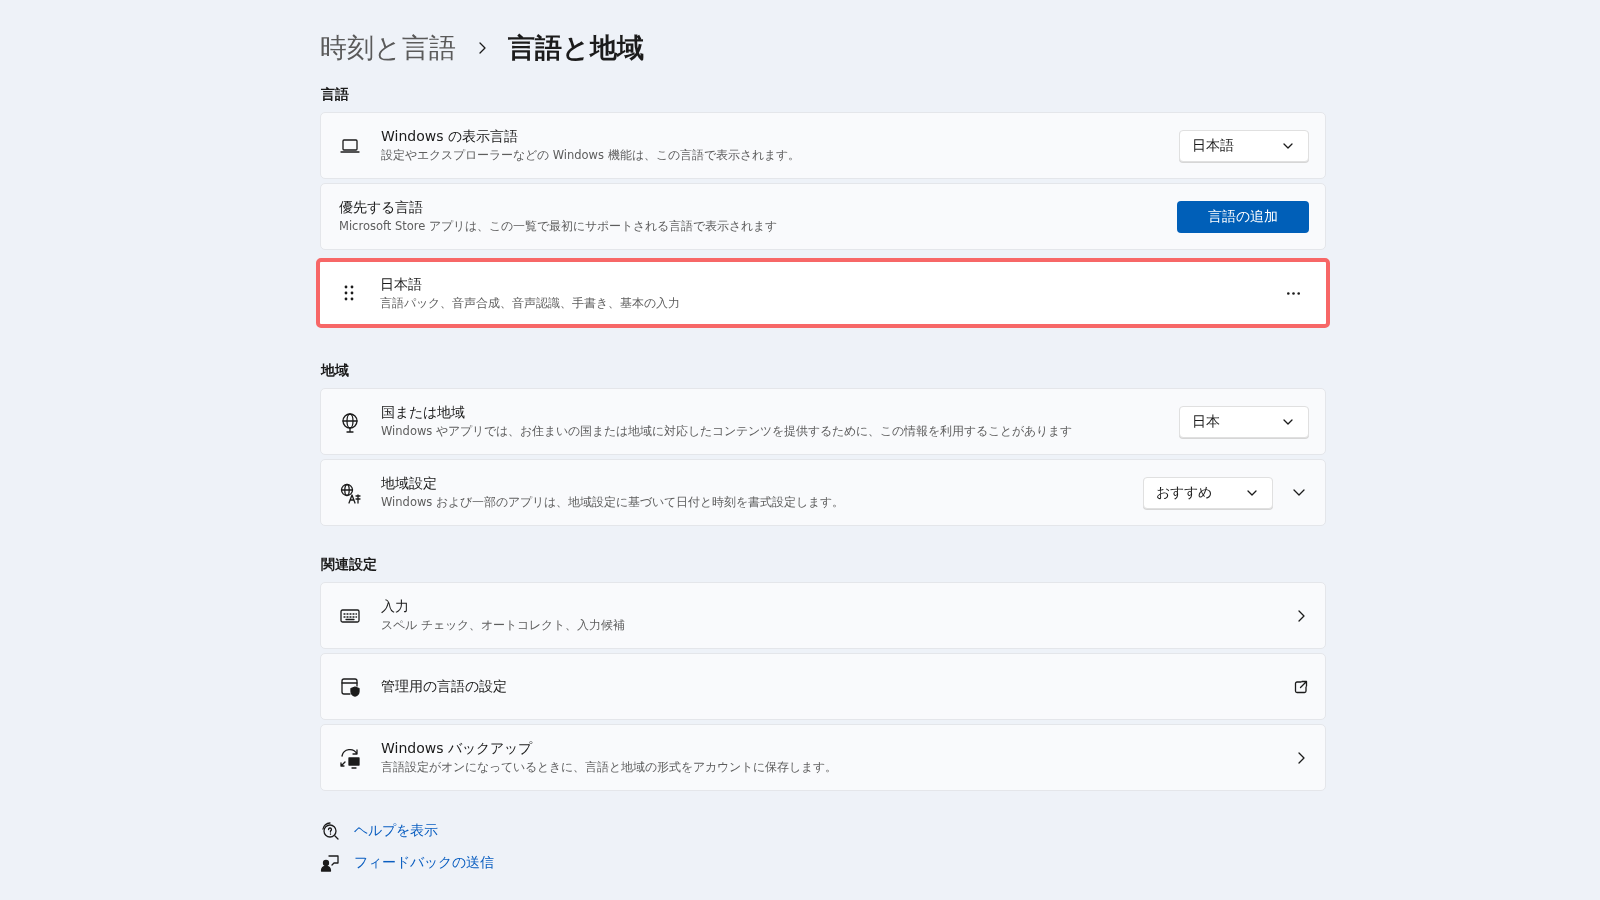 The image size is (1600, 900). Describe the element at coordinates (444, 686) in the screenshot. I see `setting-title: 管理用の言語の設定` at that location.